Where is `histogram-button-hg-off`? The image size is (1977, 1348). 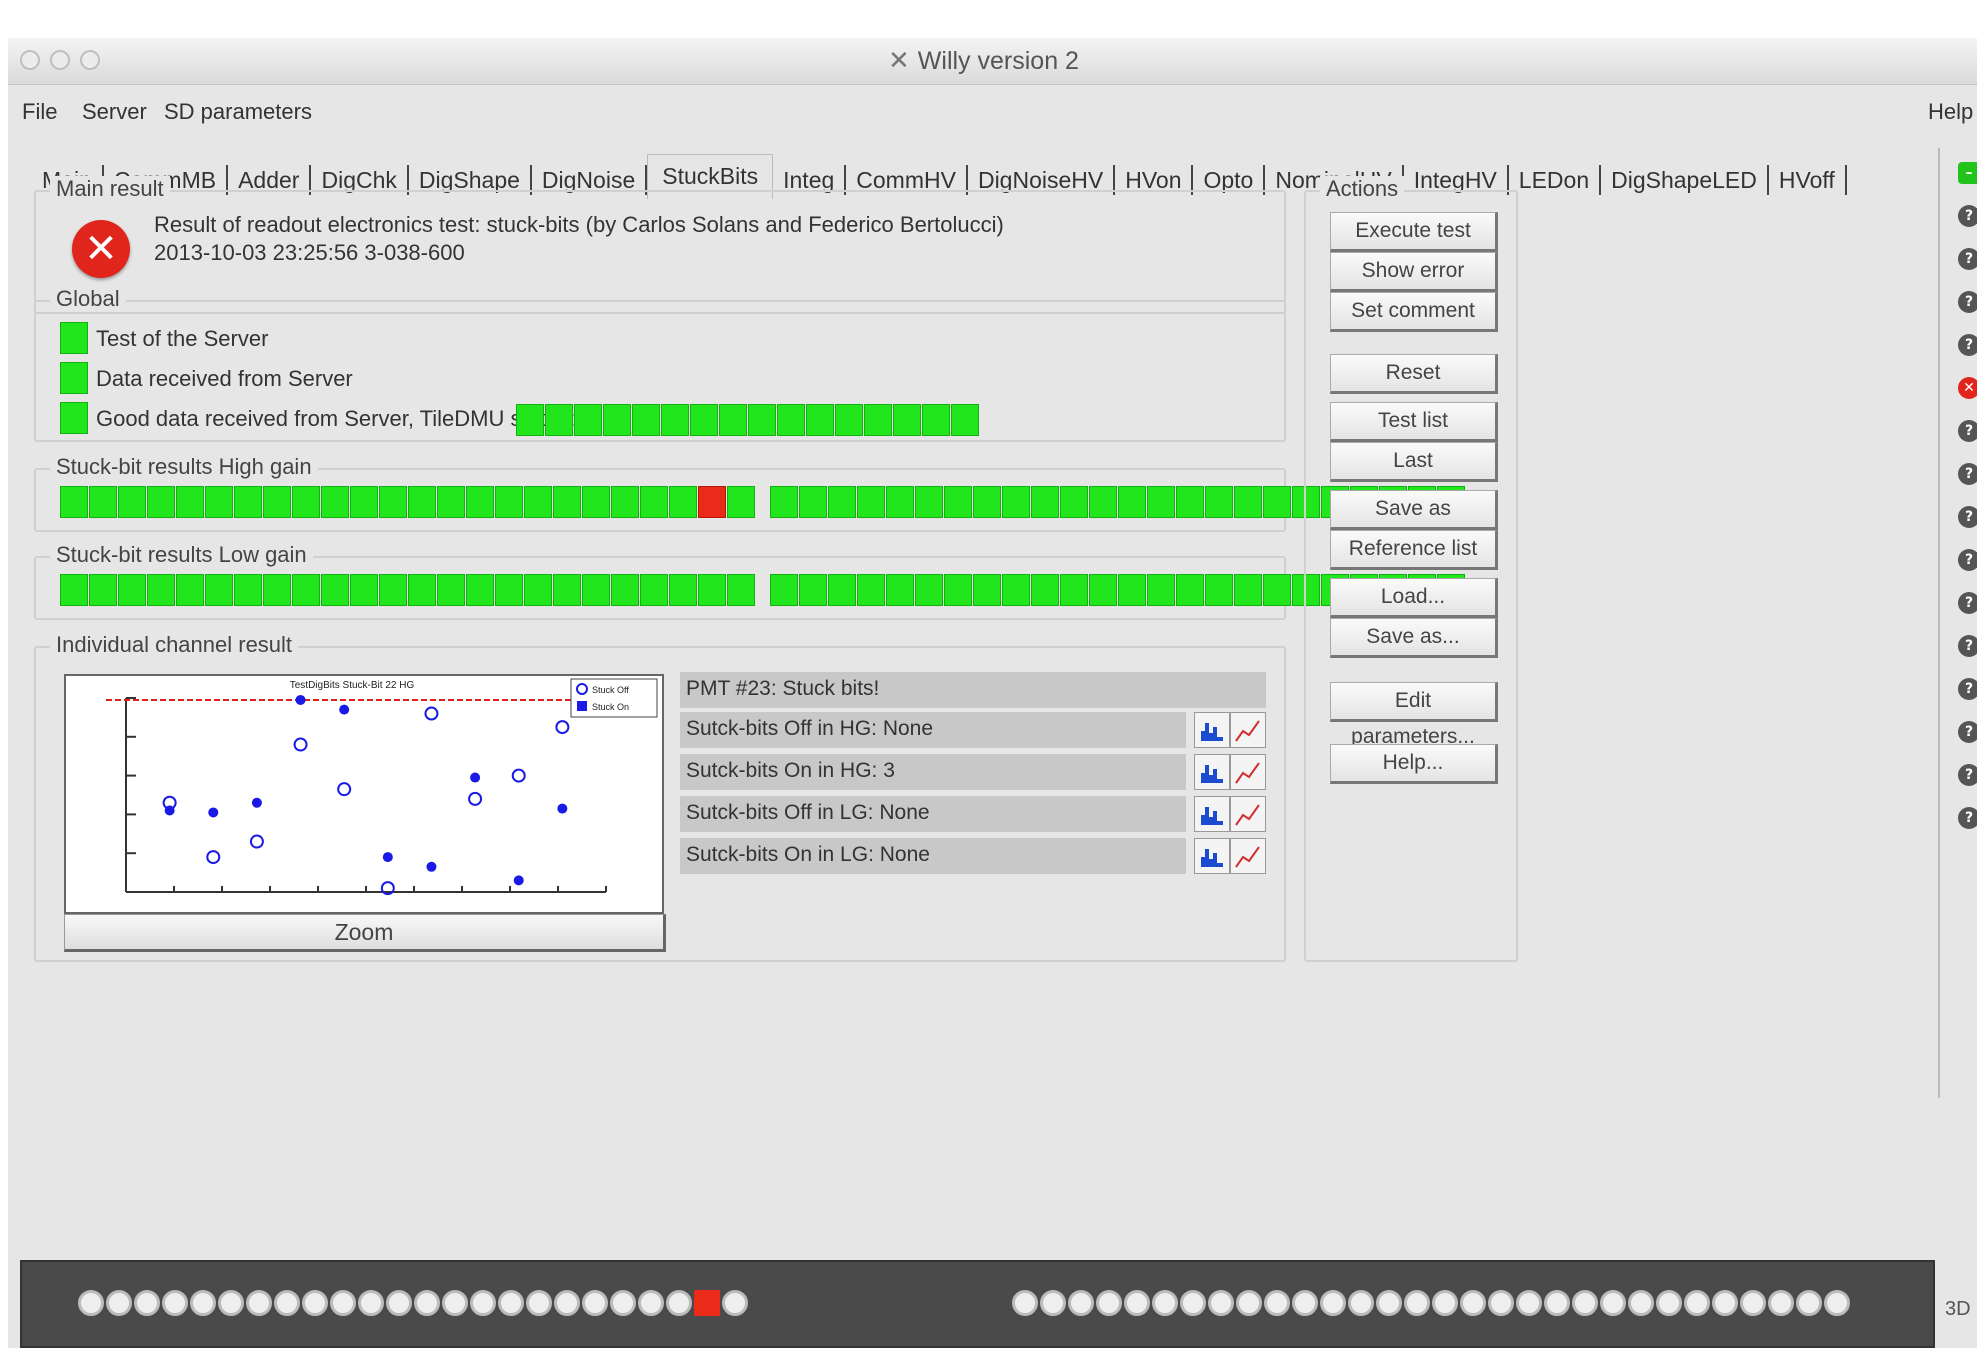 histogram-button-hg-off is located at coordinates (1212, 730).